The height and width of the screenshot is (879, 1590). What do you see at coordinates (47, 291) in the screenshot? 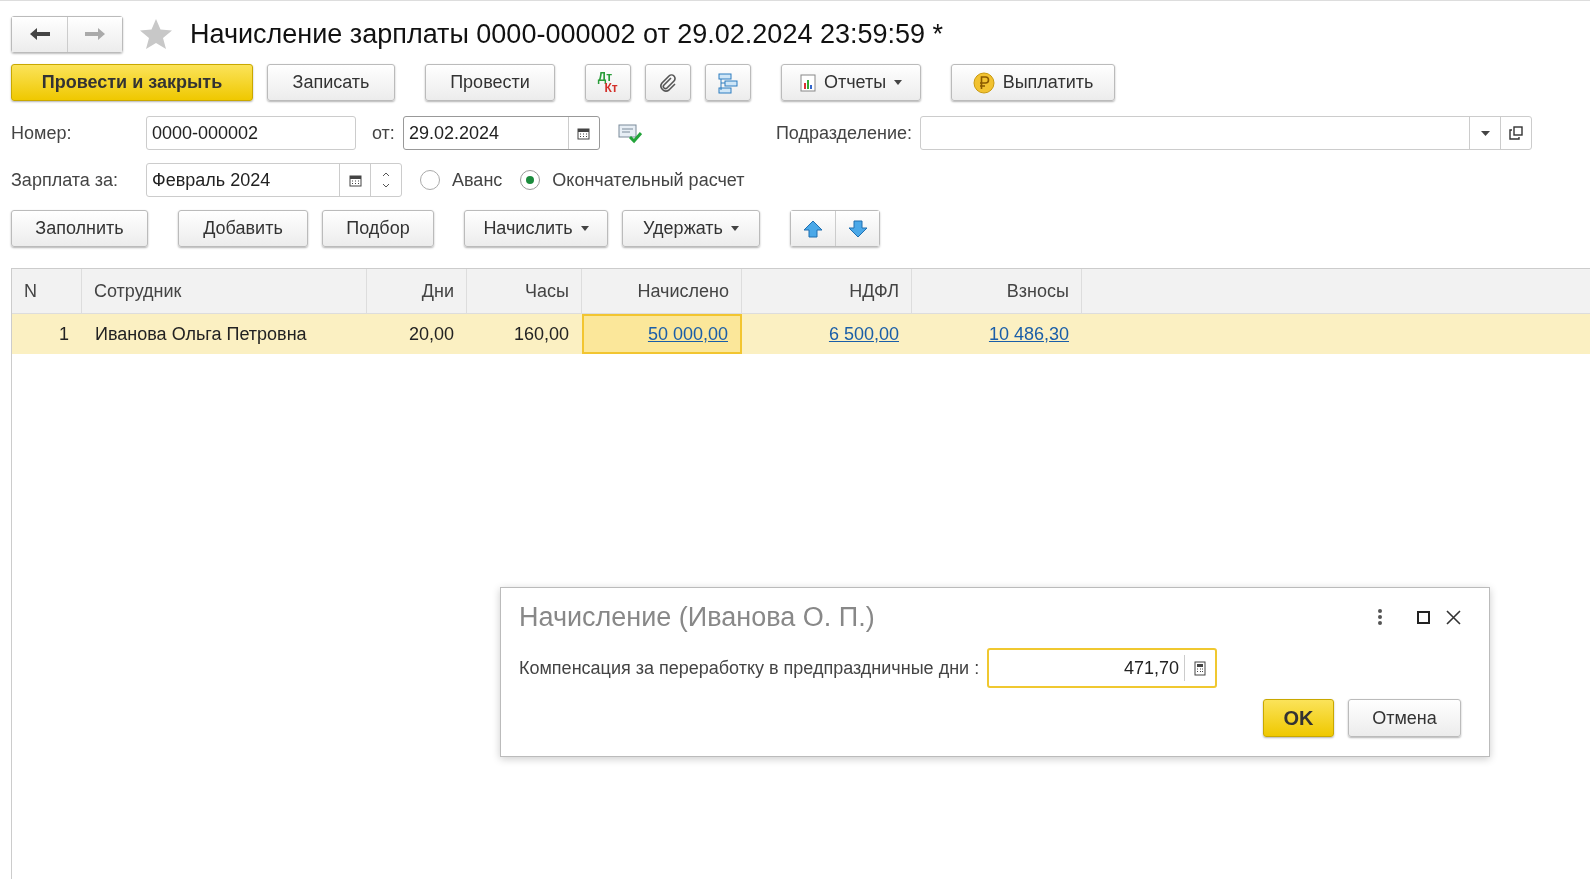
I see `column-header: N` at bounding box center [47, 291].